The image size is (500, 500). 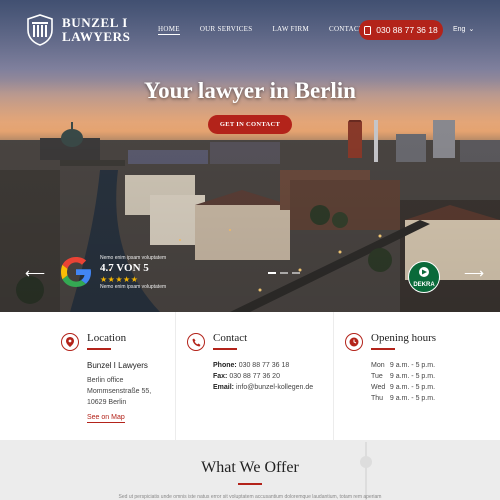 What do you see at coordinates (266, 30) in the screenshot?
I see `main-nav: HOME OUR SERVICES LAW FIRM CONTACT US` at bounding box center [266, 30].